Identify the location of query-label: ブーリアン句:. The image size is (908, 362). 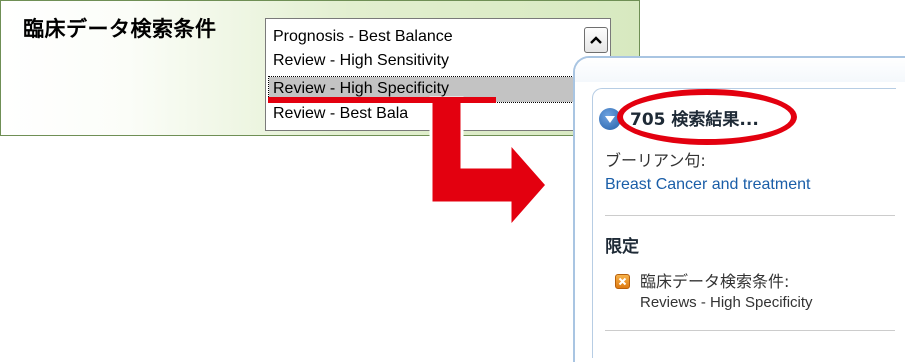
(655, 160).